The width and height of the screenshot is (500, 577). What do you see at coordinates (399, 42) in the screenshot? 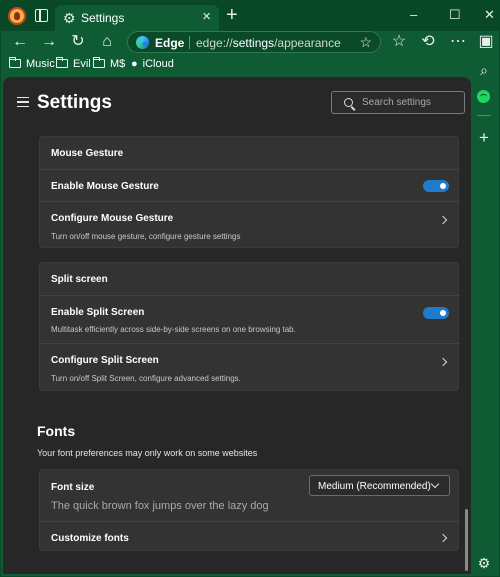
I see `favorites-icon: ☆` at bounding box center [399, 42].